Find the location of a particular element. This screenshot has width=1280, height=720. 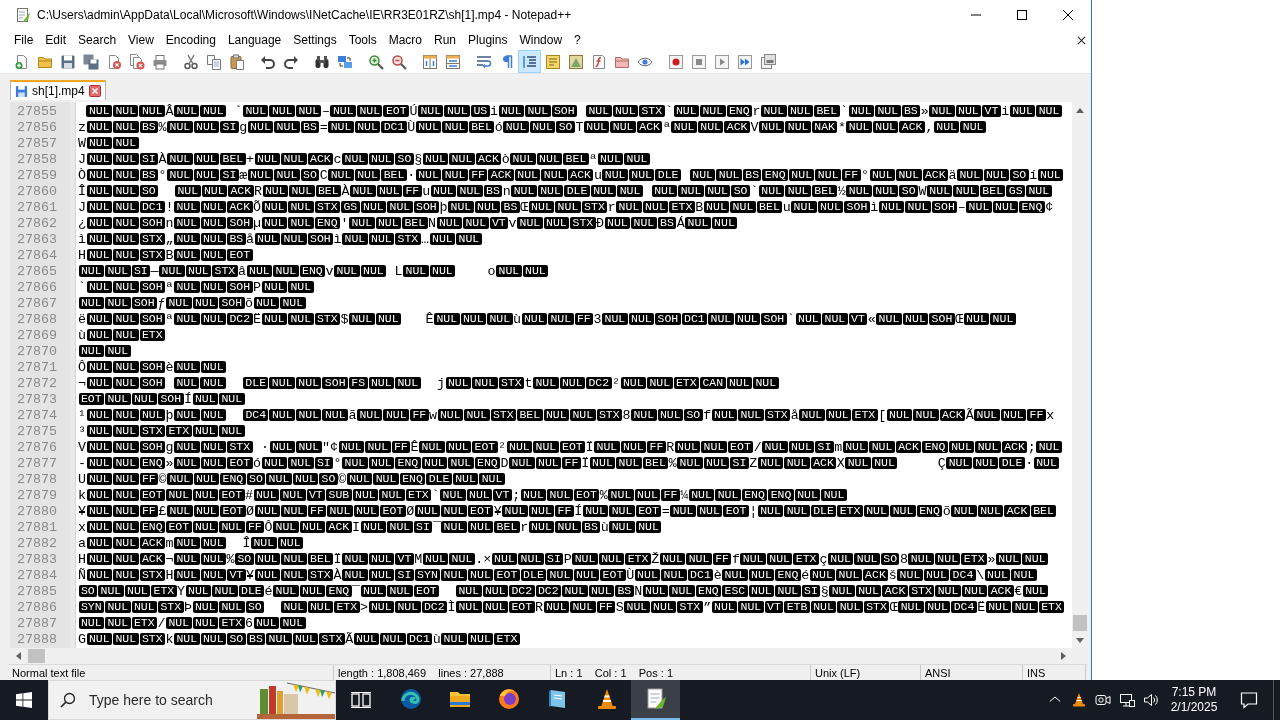

code-line: z NUL NUL BS % NUL NUL SI g NUL NUL BS = NUL NUL DC1 Ù NUL NUL BEL ó NUL NUL SO T NUL NUL ACK ª NUL NUL ACK V NUL NUL NAK * NUL NUL ACK , NUL NUL is located at coordinates (532, 128).